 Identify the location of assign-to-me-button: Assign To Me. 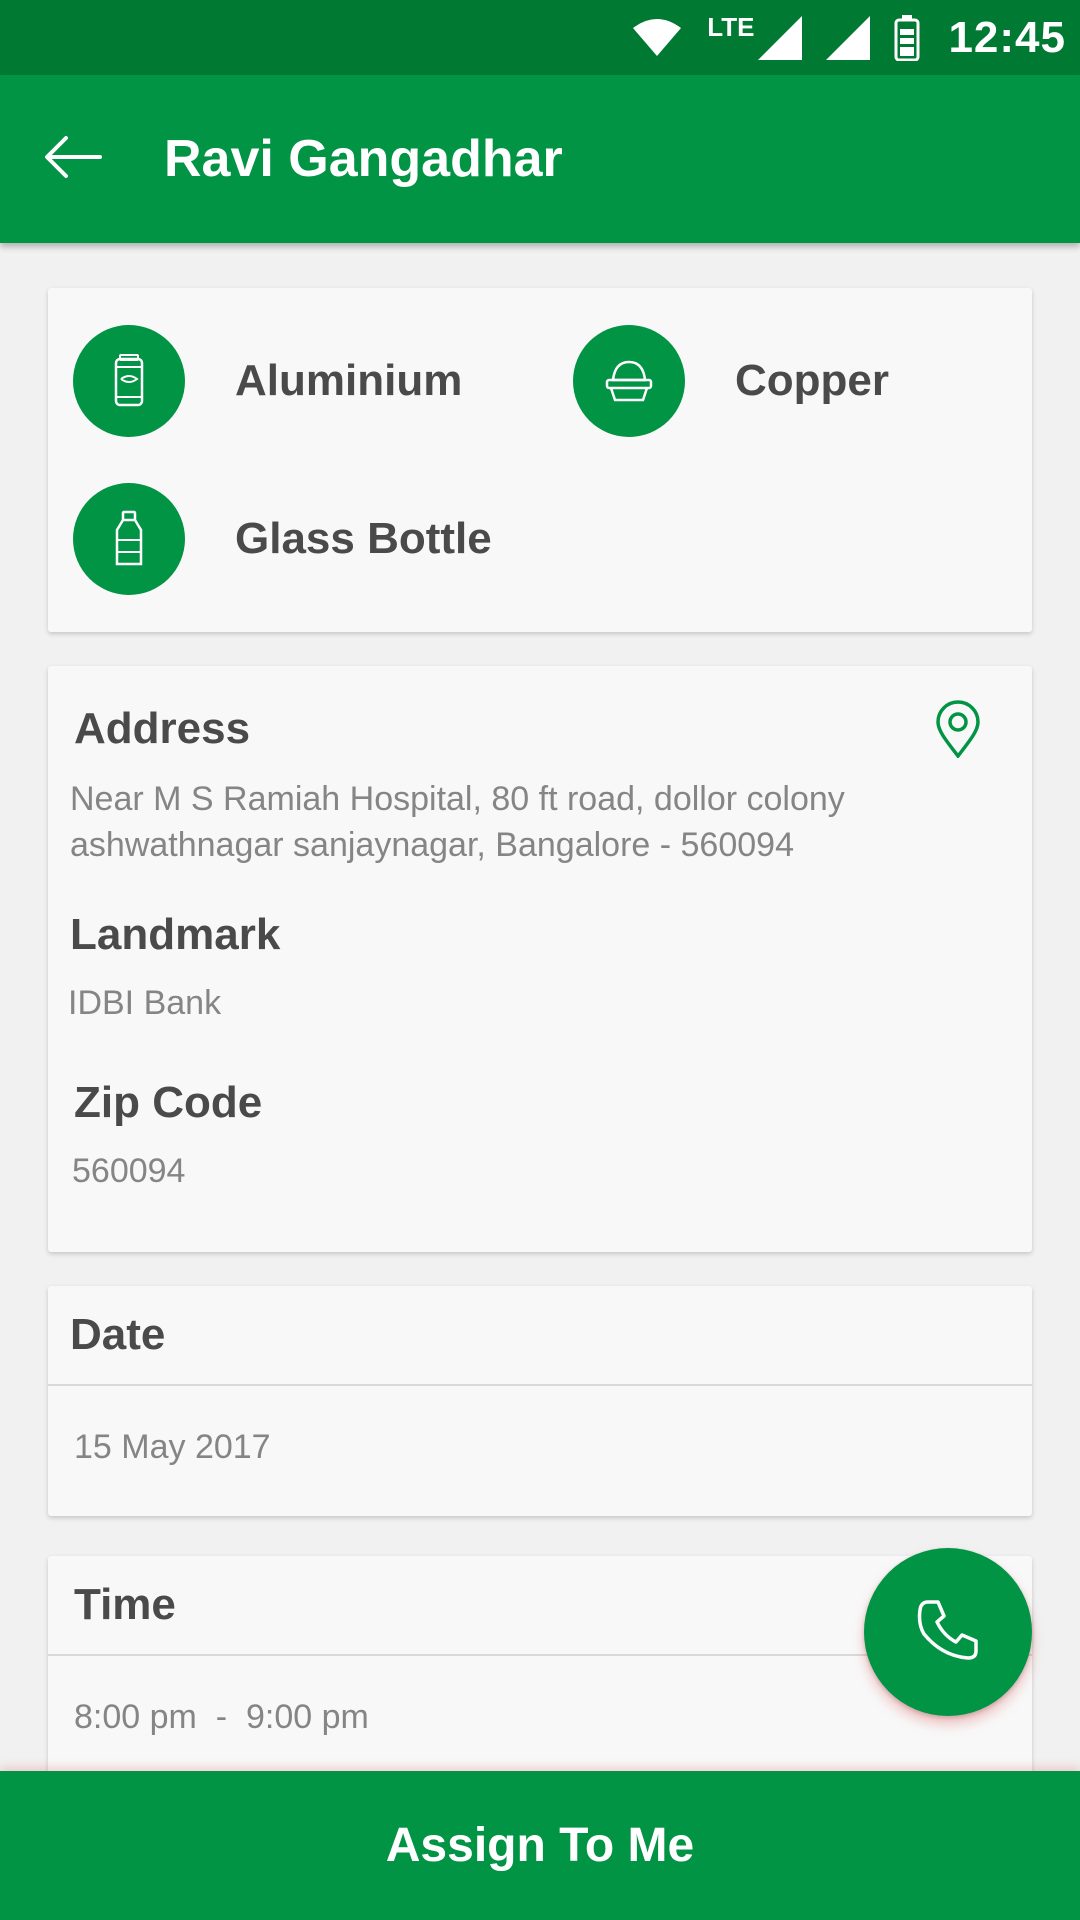
(540, 1845).